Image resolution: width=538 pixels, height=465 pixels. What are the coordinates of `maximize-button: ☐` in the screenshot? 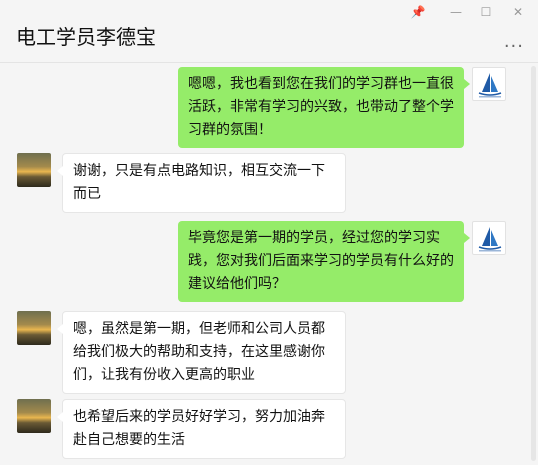 It's located at (486, 12).